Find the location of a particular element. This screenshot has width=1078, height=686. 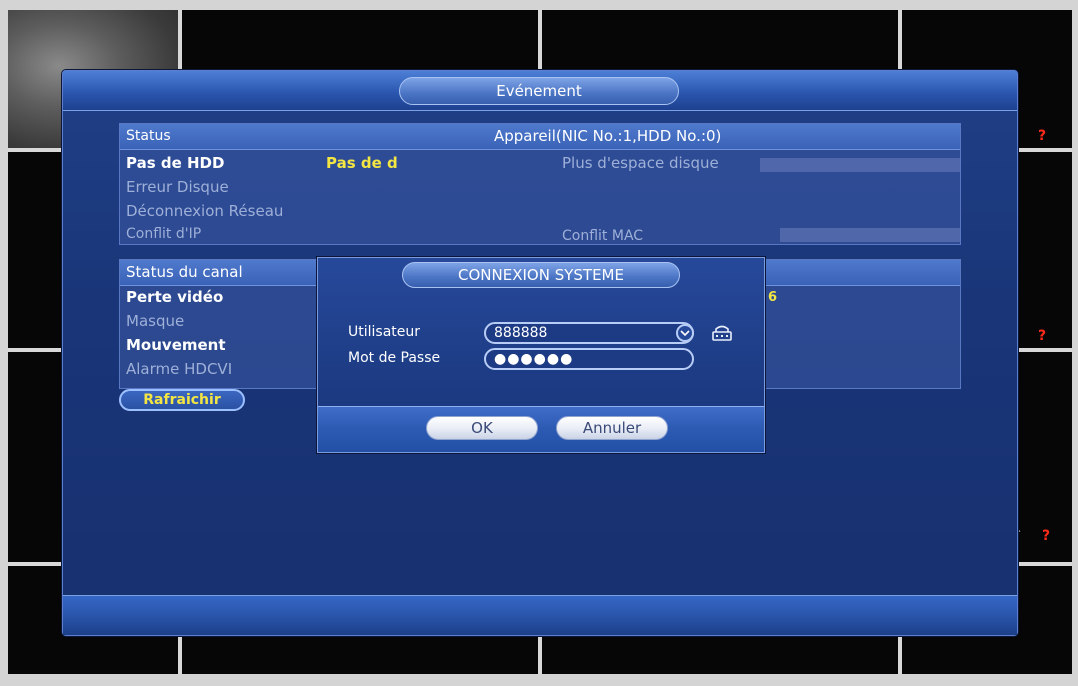

channel-number-label: 6 is located at coordinates (773, 297).